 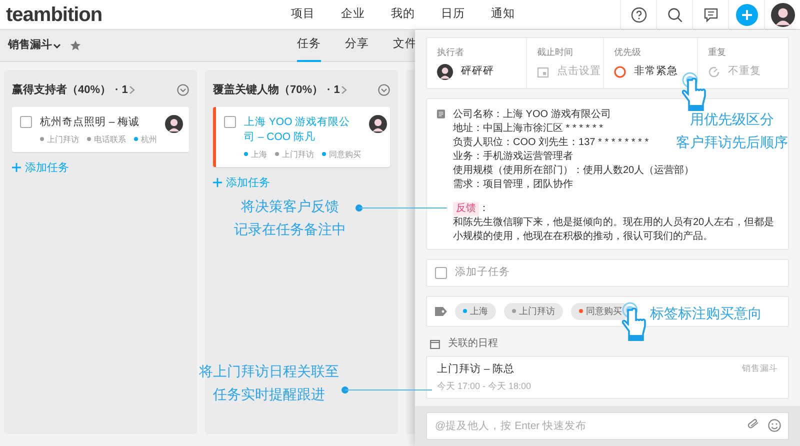 What do you see at coordinates (62, 90) in the screenshot?
I see `column-title: 赢得支持者（40%）` at bounding box center [62, 90].